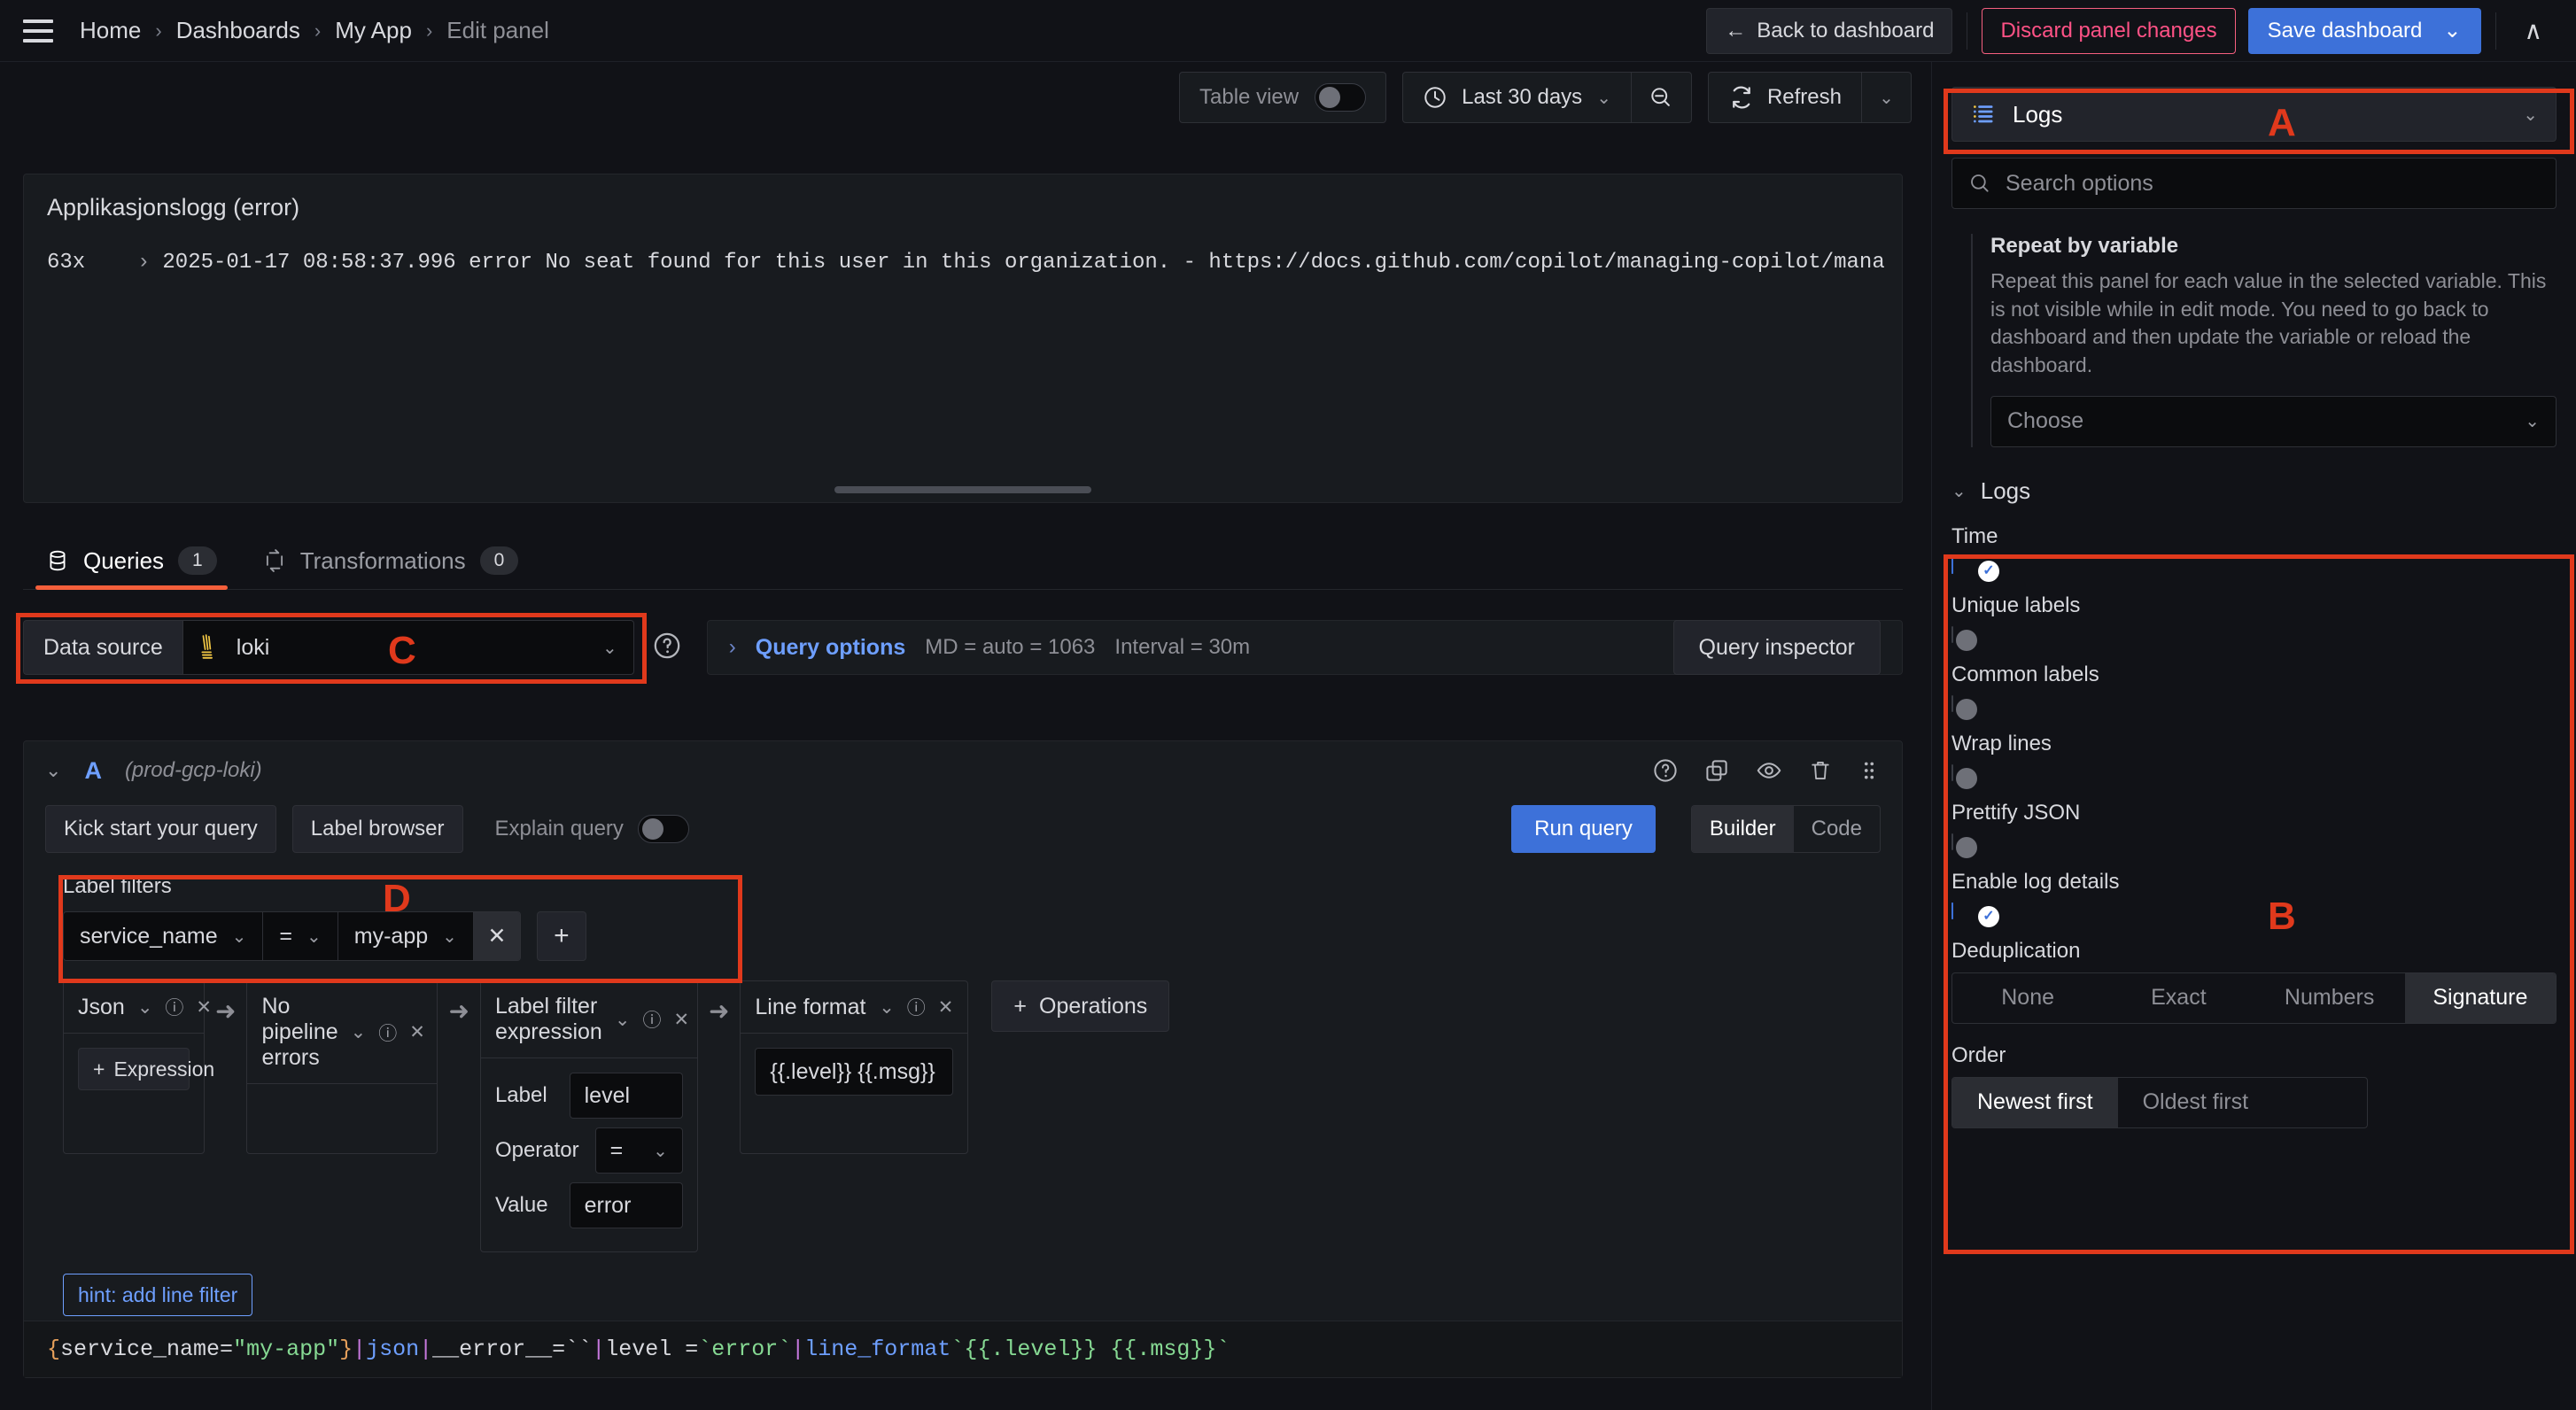 Image resolution: width=2576 pixels, height=1410 pixels. Describe the element at coordinates (2027, 998) in the screenshot. I see `deduplication-option-none: None` at that location.